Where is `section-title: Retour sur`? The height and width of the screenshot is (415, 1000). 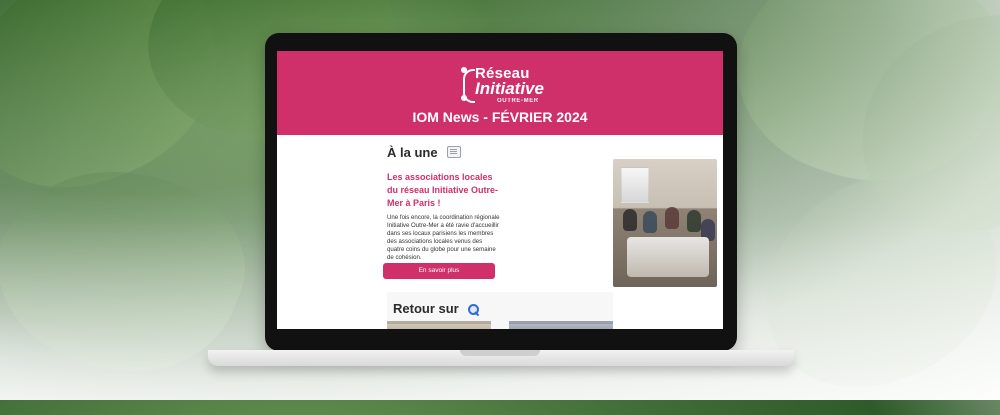 section-title: Retour sur is located at coordinates (436, 308).